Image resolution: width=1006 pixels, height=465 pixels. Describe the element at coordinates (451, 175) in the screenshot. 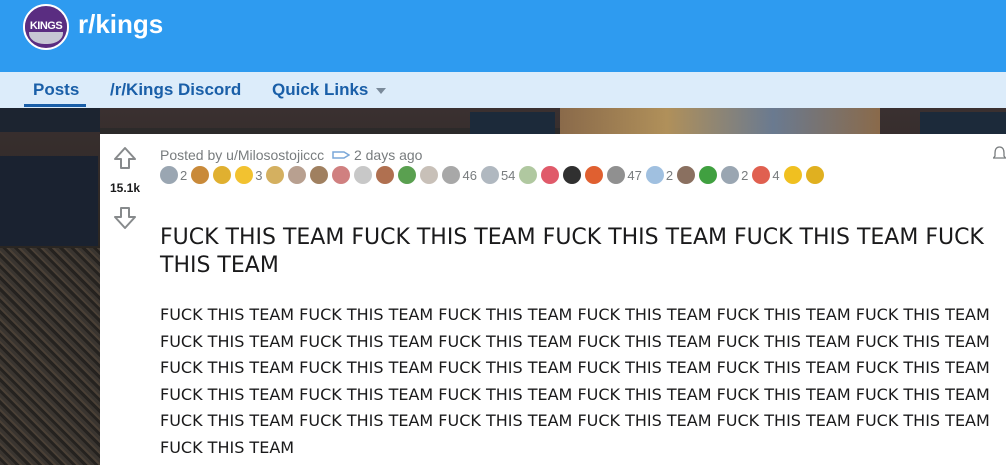

I see `glasses-award-icon` at that location.